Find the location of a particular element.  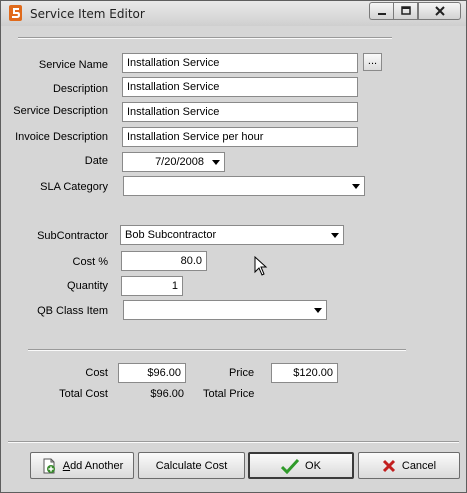

subcontractor-select: Bob Subcontractor is located at coordinates (232, 235).